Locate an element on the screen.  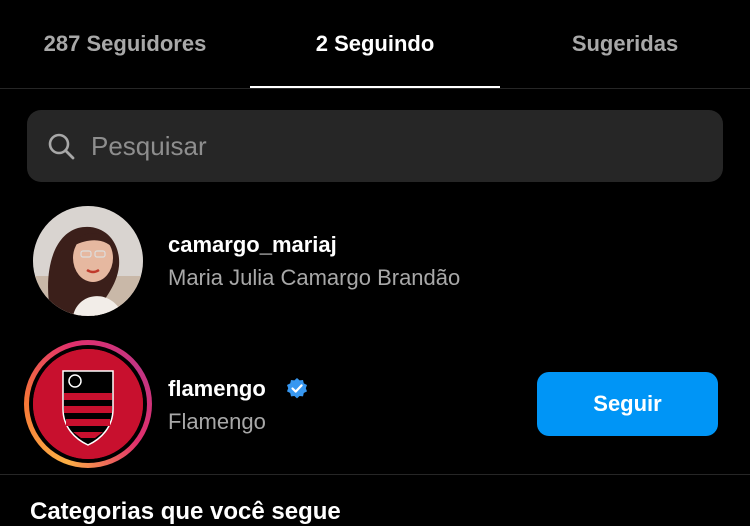
username: camargo_mariaj is located at coordinates (252, 245).